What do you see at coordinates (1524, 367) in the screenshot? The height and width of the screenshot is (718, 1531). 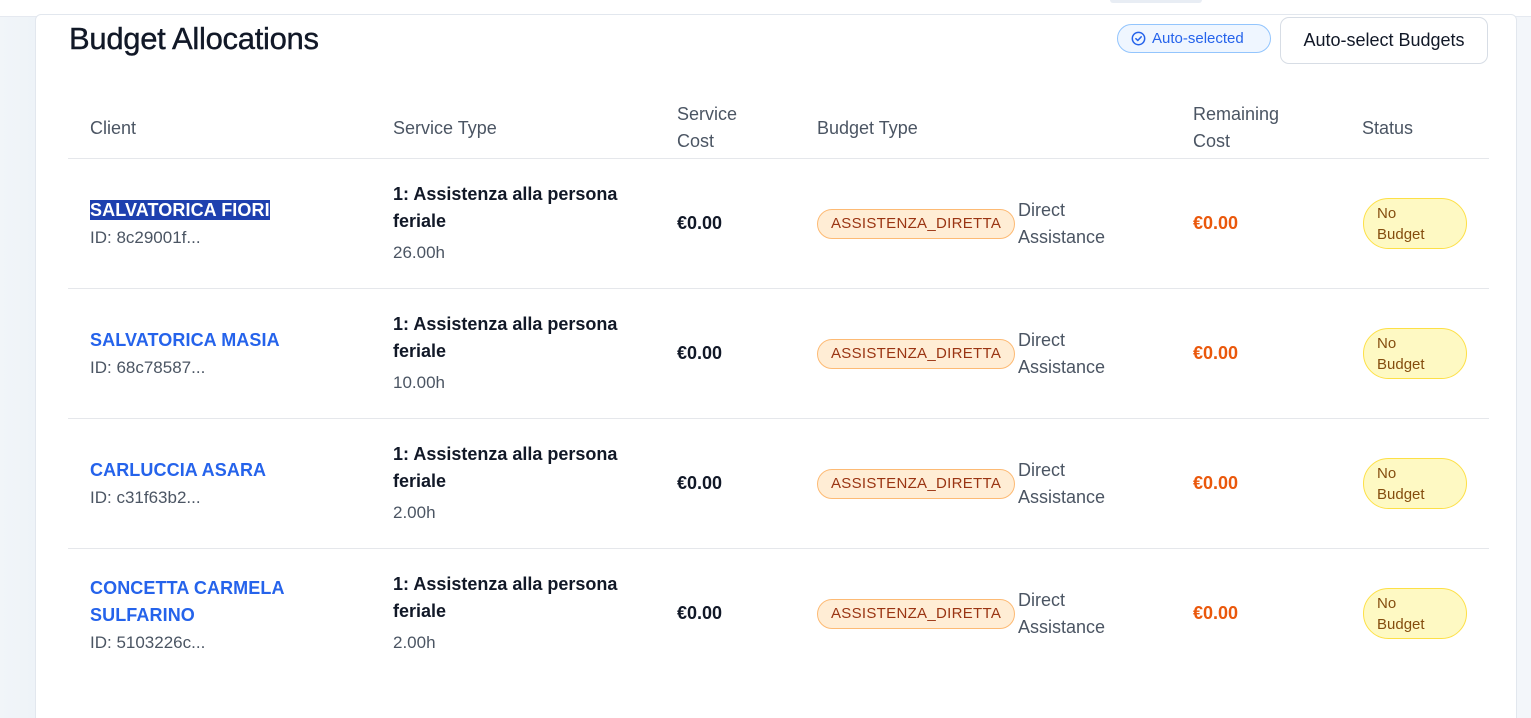 I see `right-gutter` at bounding box center [1524, 367].